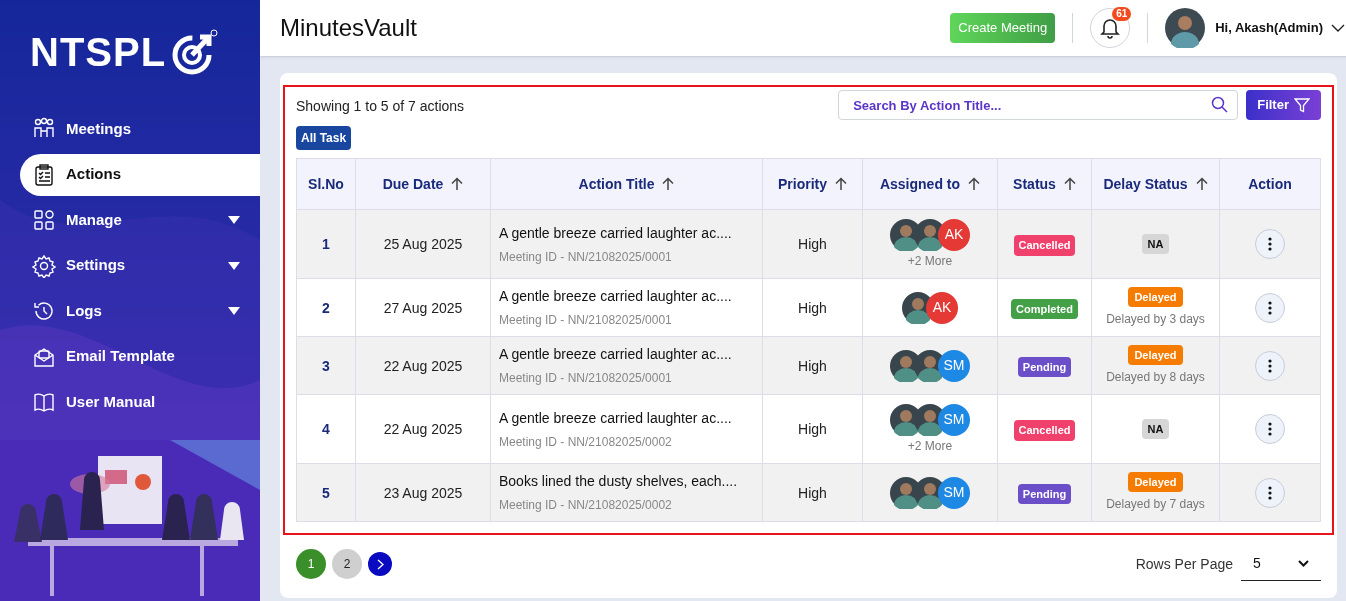 Image resolution: width=1346 pixels, height=601 pixels. Describe the element at coordinates (140, 129) in the screenshot. I see `sidebar-item: Meetings` at that location.